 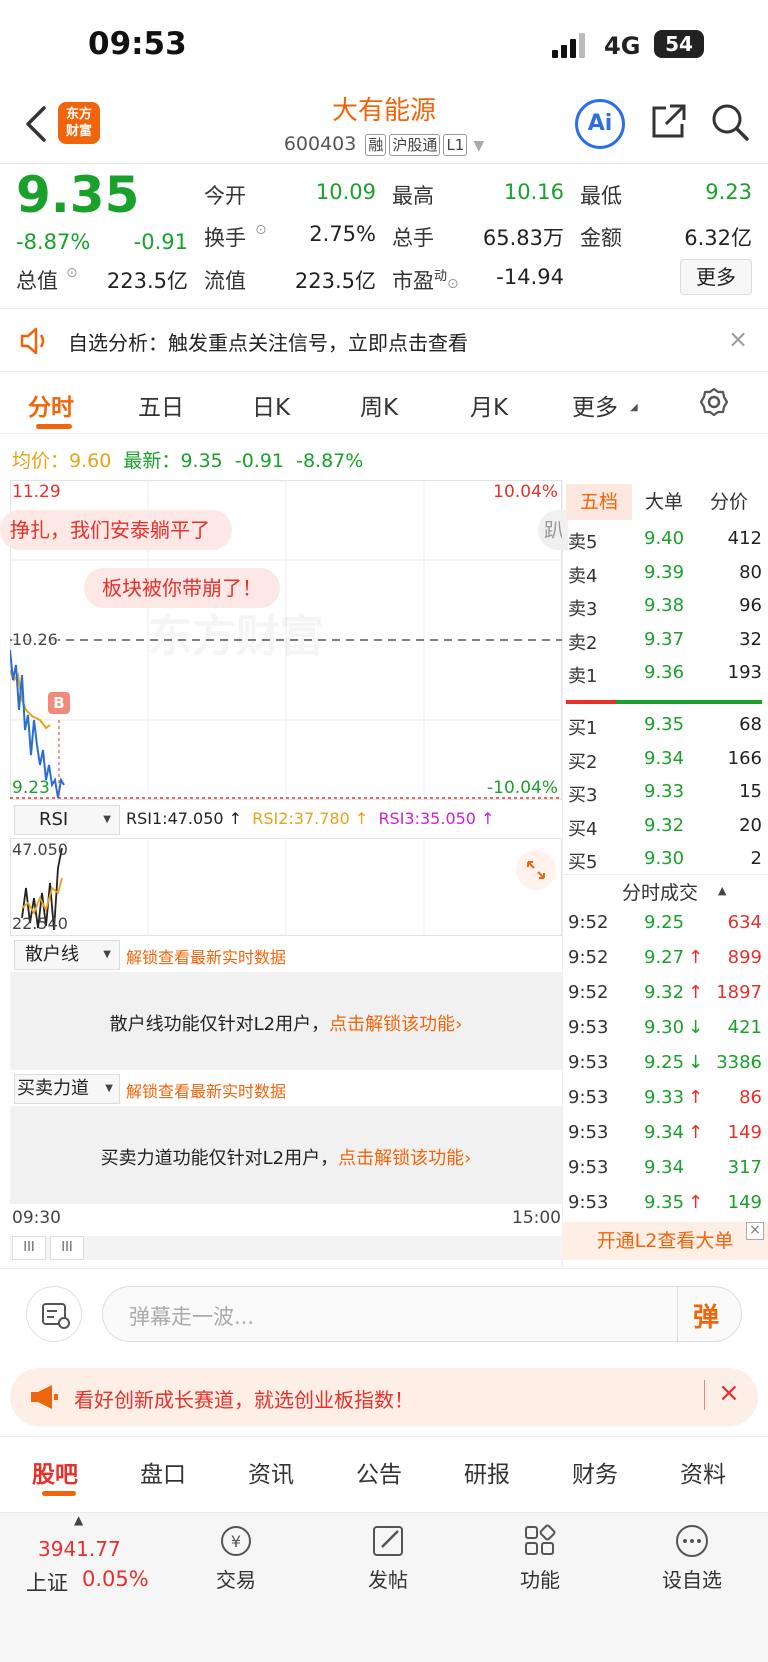 I want to click on nav-post: 发帖, so click(x=388, y=1558).